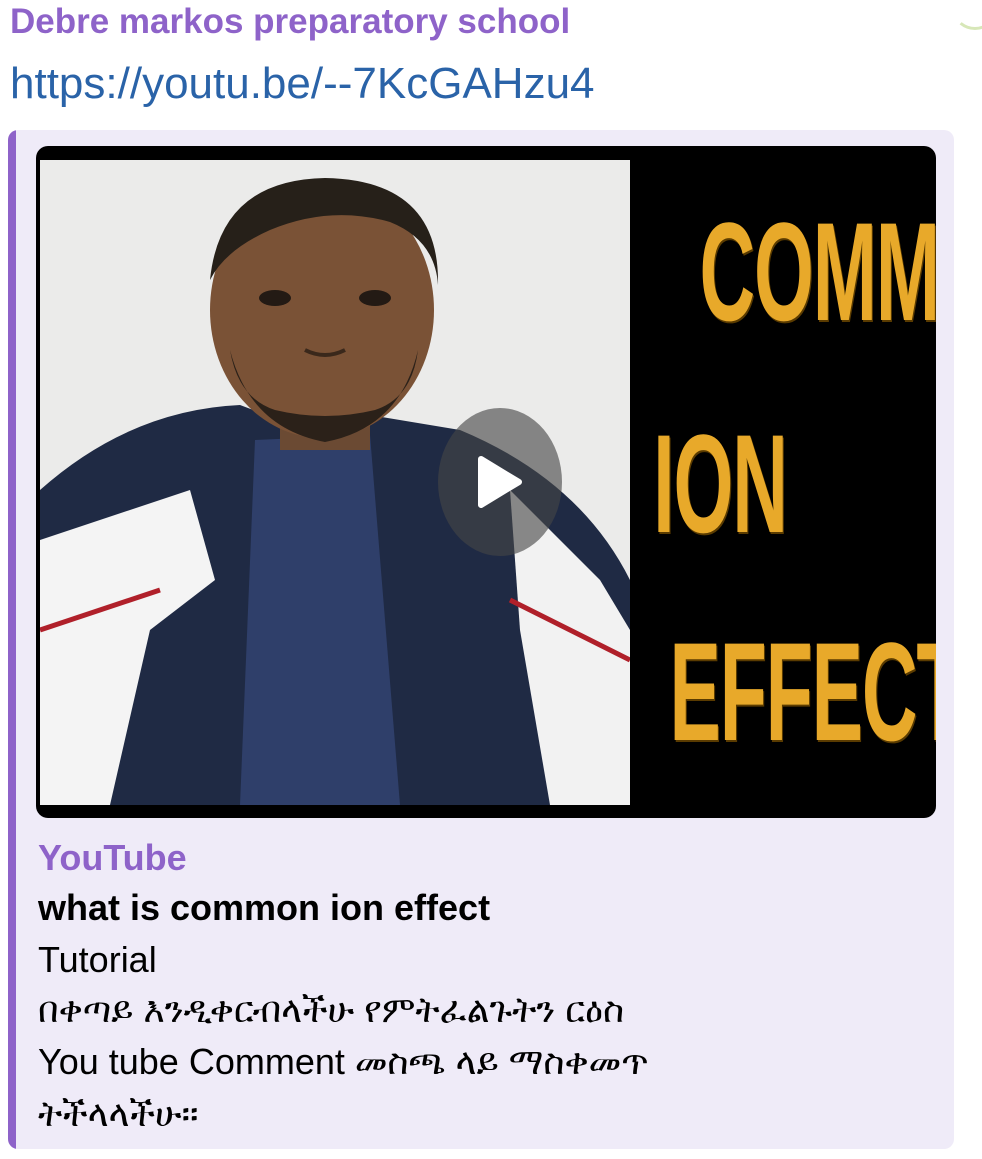 This screenshot has height=1159, width=982. I want to click on preview-description-line: Tutorial, so click(97, 959).